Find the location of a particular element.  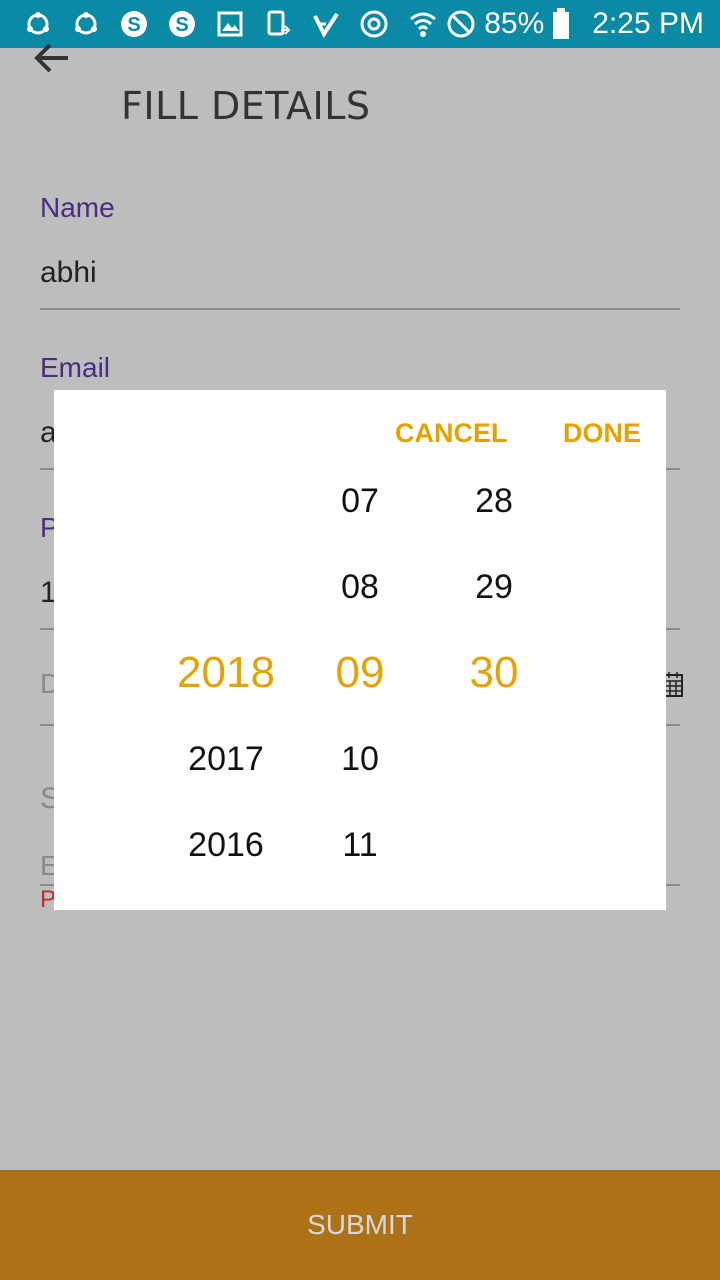

battery-icon is located at coordinates (561, 24).